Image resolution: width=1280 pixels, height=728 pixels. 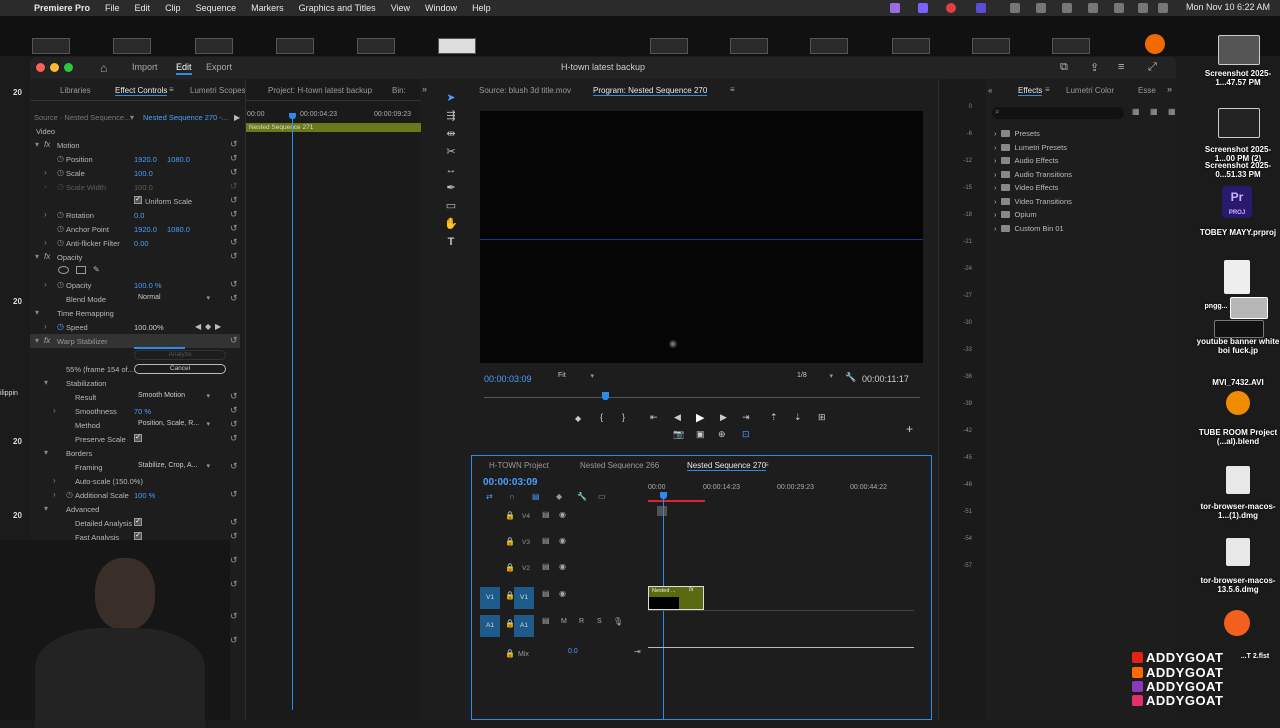 I want to click on fl-studio-app-icon, so click(x=1155, y=44).